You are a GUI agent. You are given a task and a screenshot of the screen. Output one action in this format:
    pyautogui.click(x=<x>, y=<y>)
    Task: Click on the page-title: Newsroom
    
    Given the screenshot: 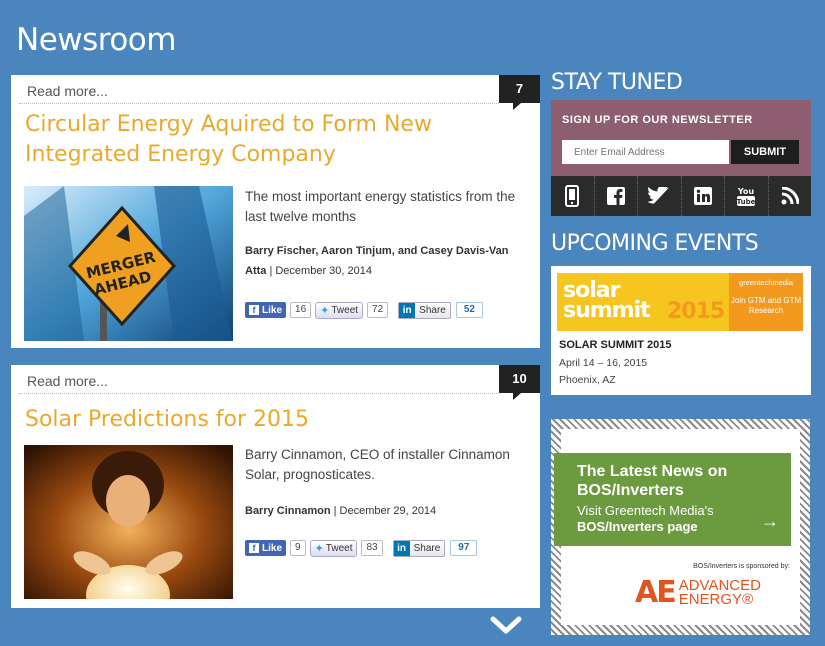 What is the action you would take?
    pyautogui.click(x=96, y=40)
    